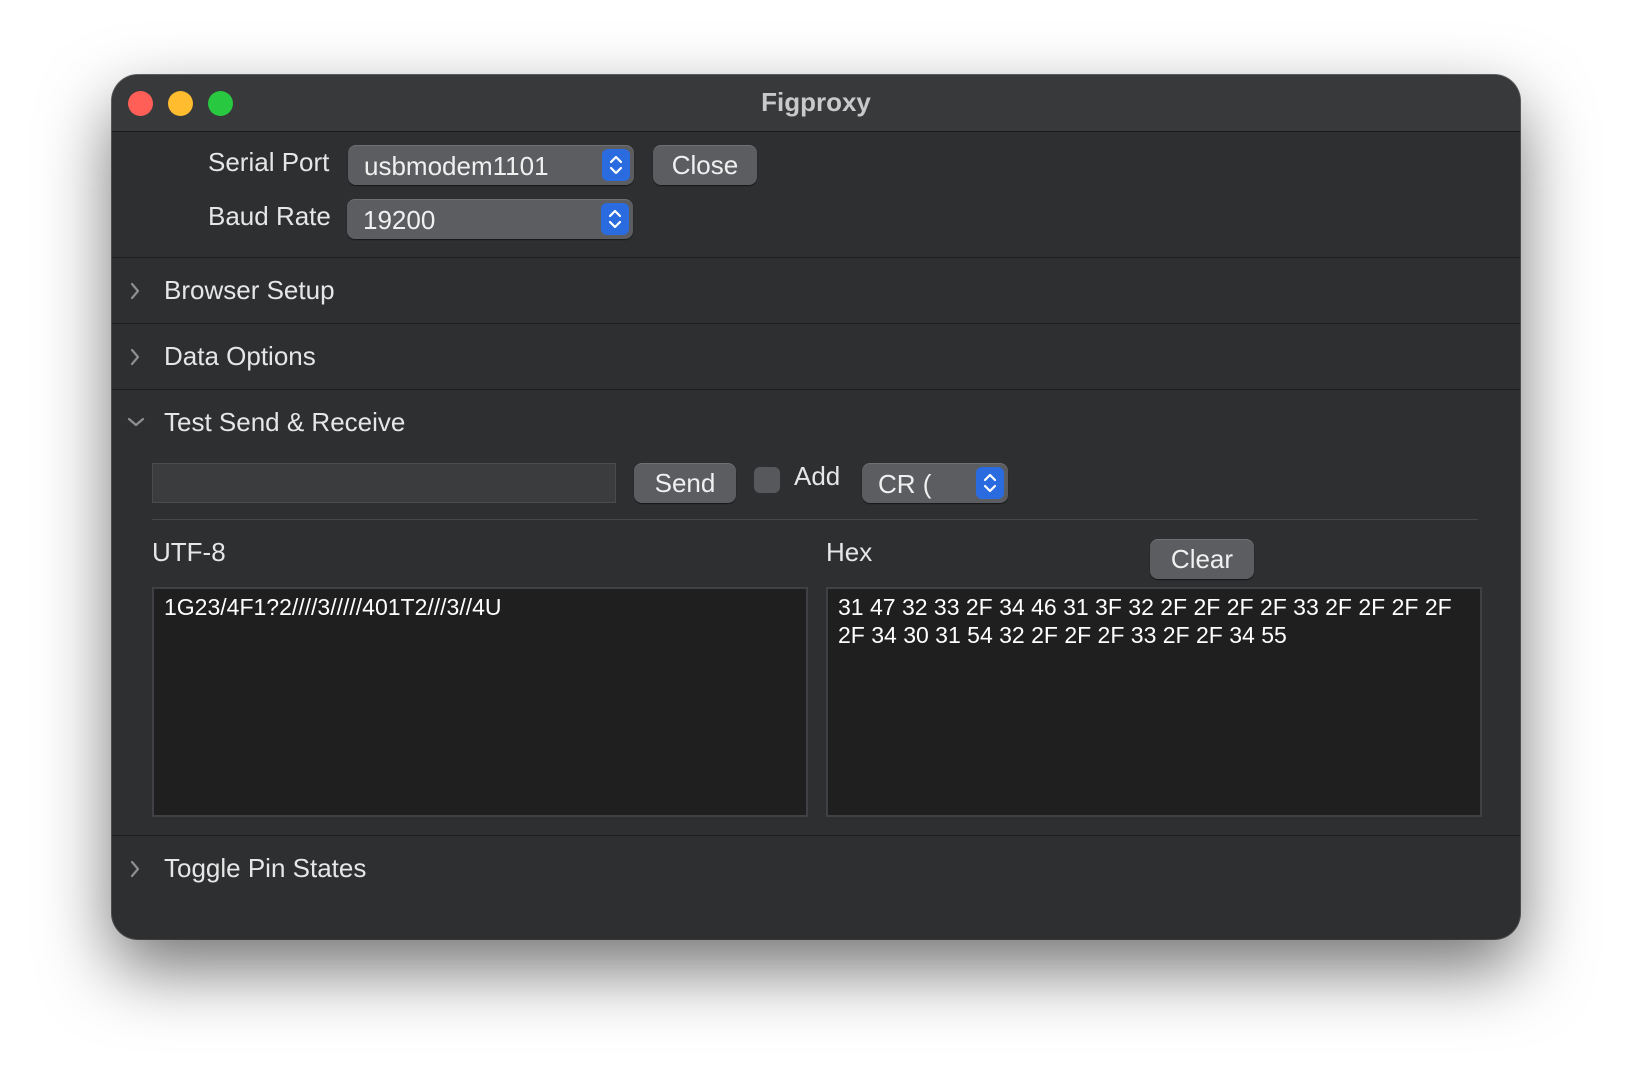 This screenshot has height=1084, width=1630. I want to click on serial-port-select: usbmodem1101, so click(491, 165).